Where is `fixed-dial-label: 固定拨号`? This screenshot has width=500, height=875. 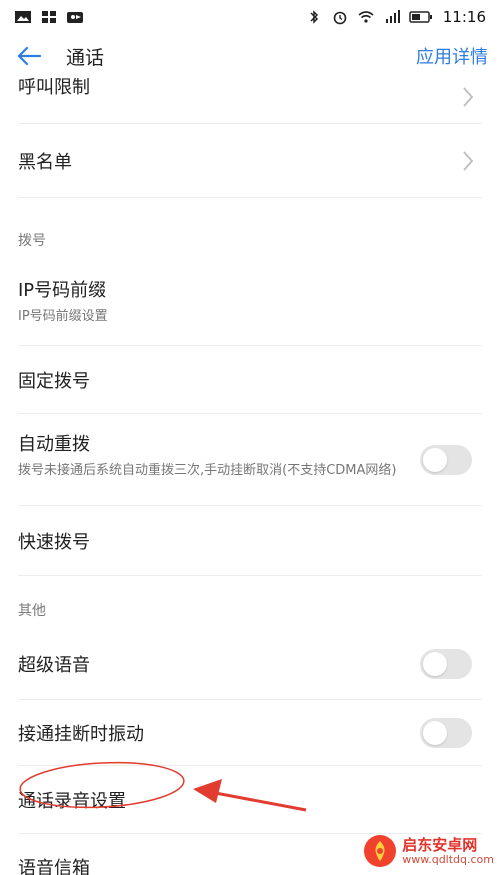 fixed-dial-label: 固定拨号 is located at coordinates (54, 381).